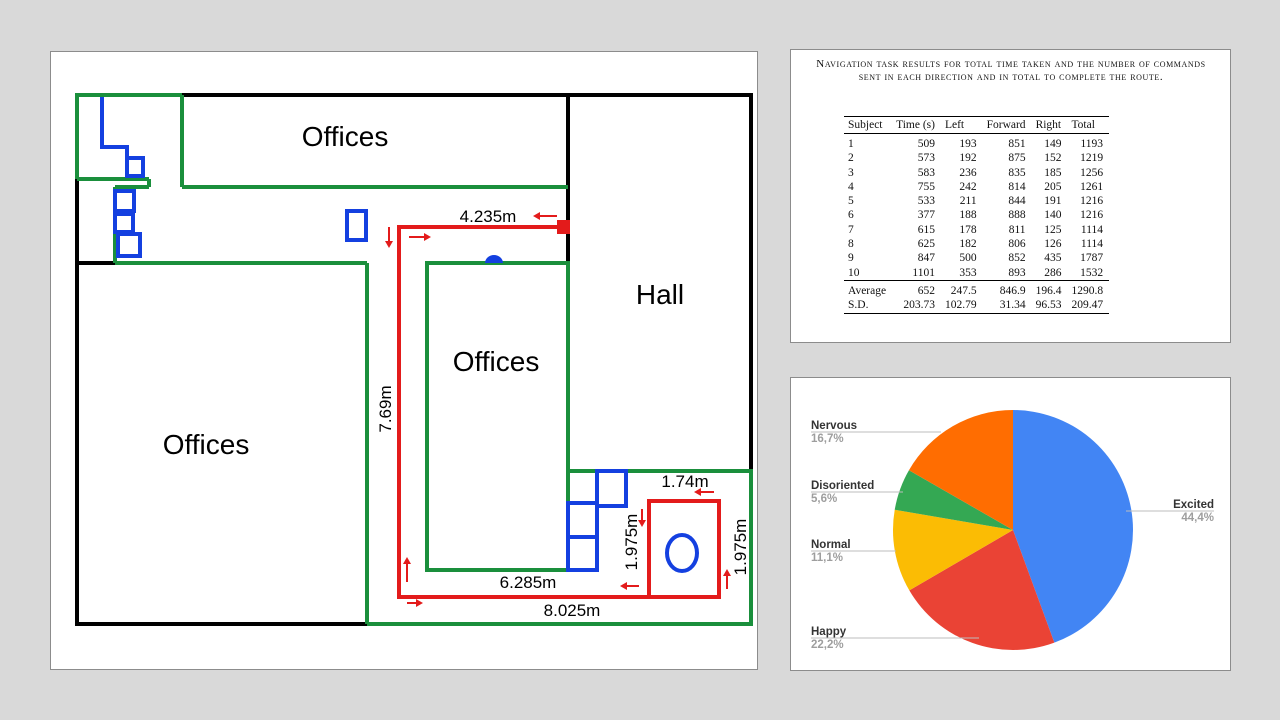 The height and width of the screenshot is (720, 1280). Describe the element at coordinates (961, 306) in the screenshot. I see `table-cell: 102.79` at that location.